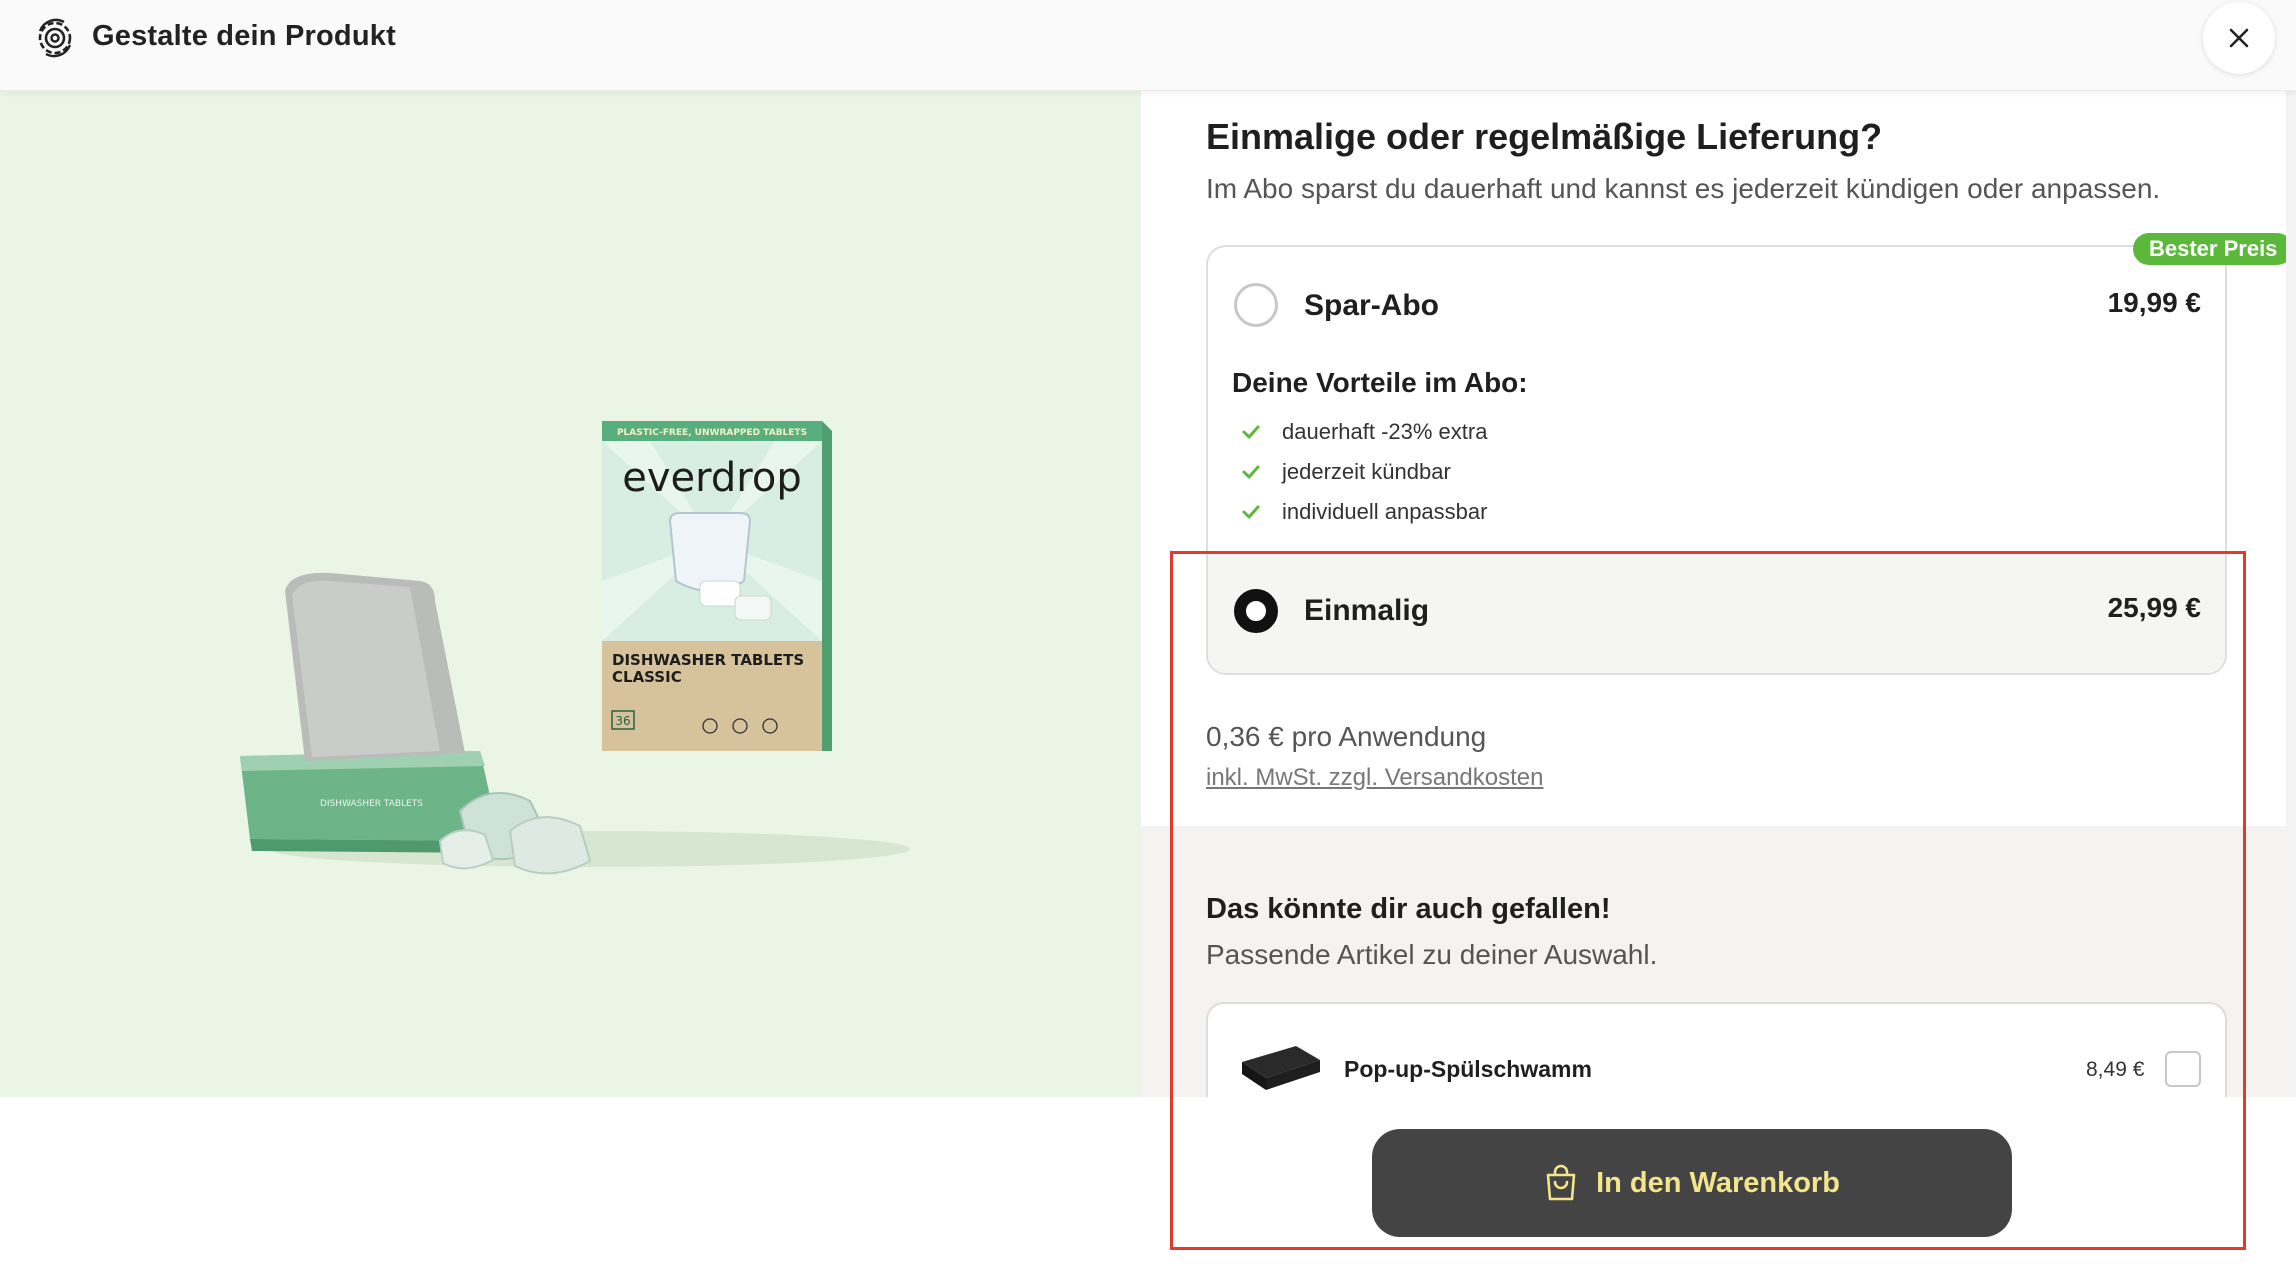 Image resolution: width=2296 pixels, height=1266 pixels. I want to click on benefit-item: dauerhaft -23% extra, so click(1362, 432).